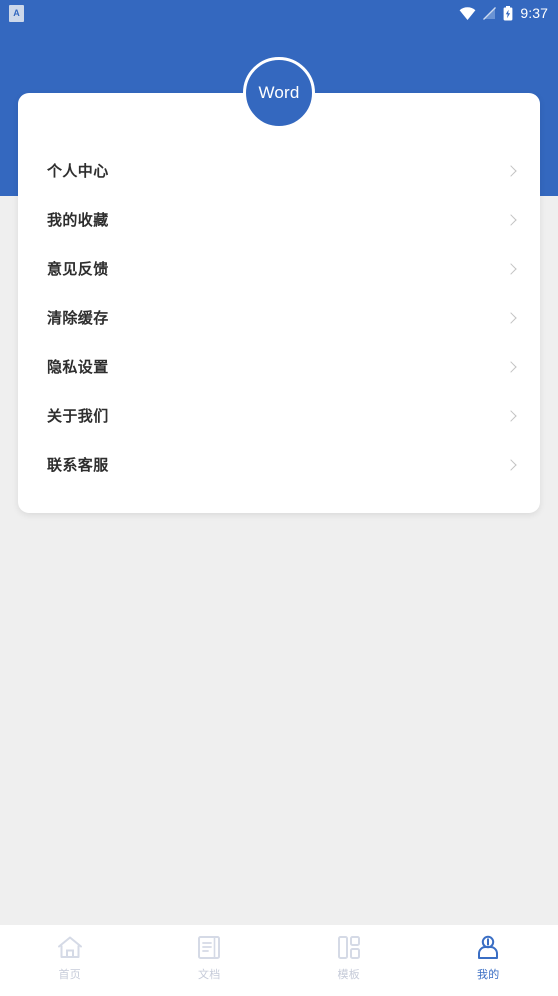 This screenshot has height=996, width=558. What do you see at coordinates (279, 464) in the screenshot?
I see `menu-item-contact-support: 联系客服` at bounding box center [279, 464].